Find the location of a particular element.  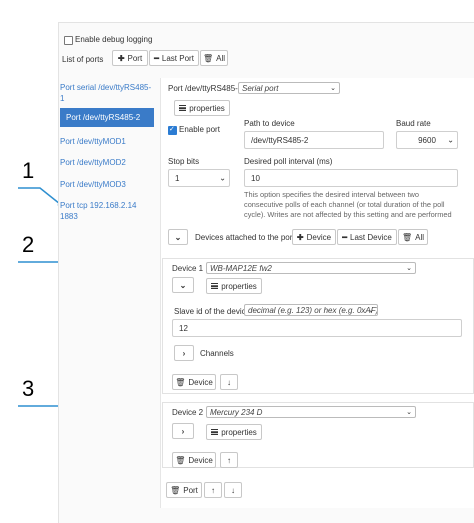

device-1-title: Device 1 is located at coordinates (188, 268).